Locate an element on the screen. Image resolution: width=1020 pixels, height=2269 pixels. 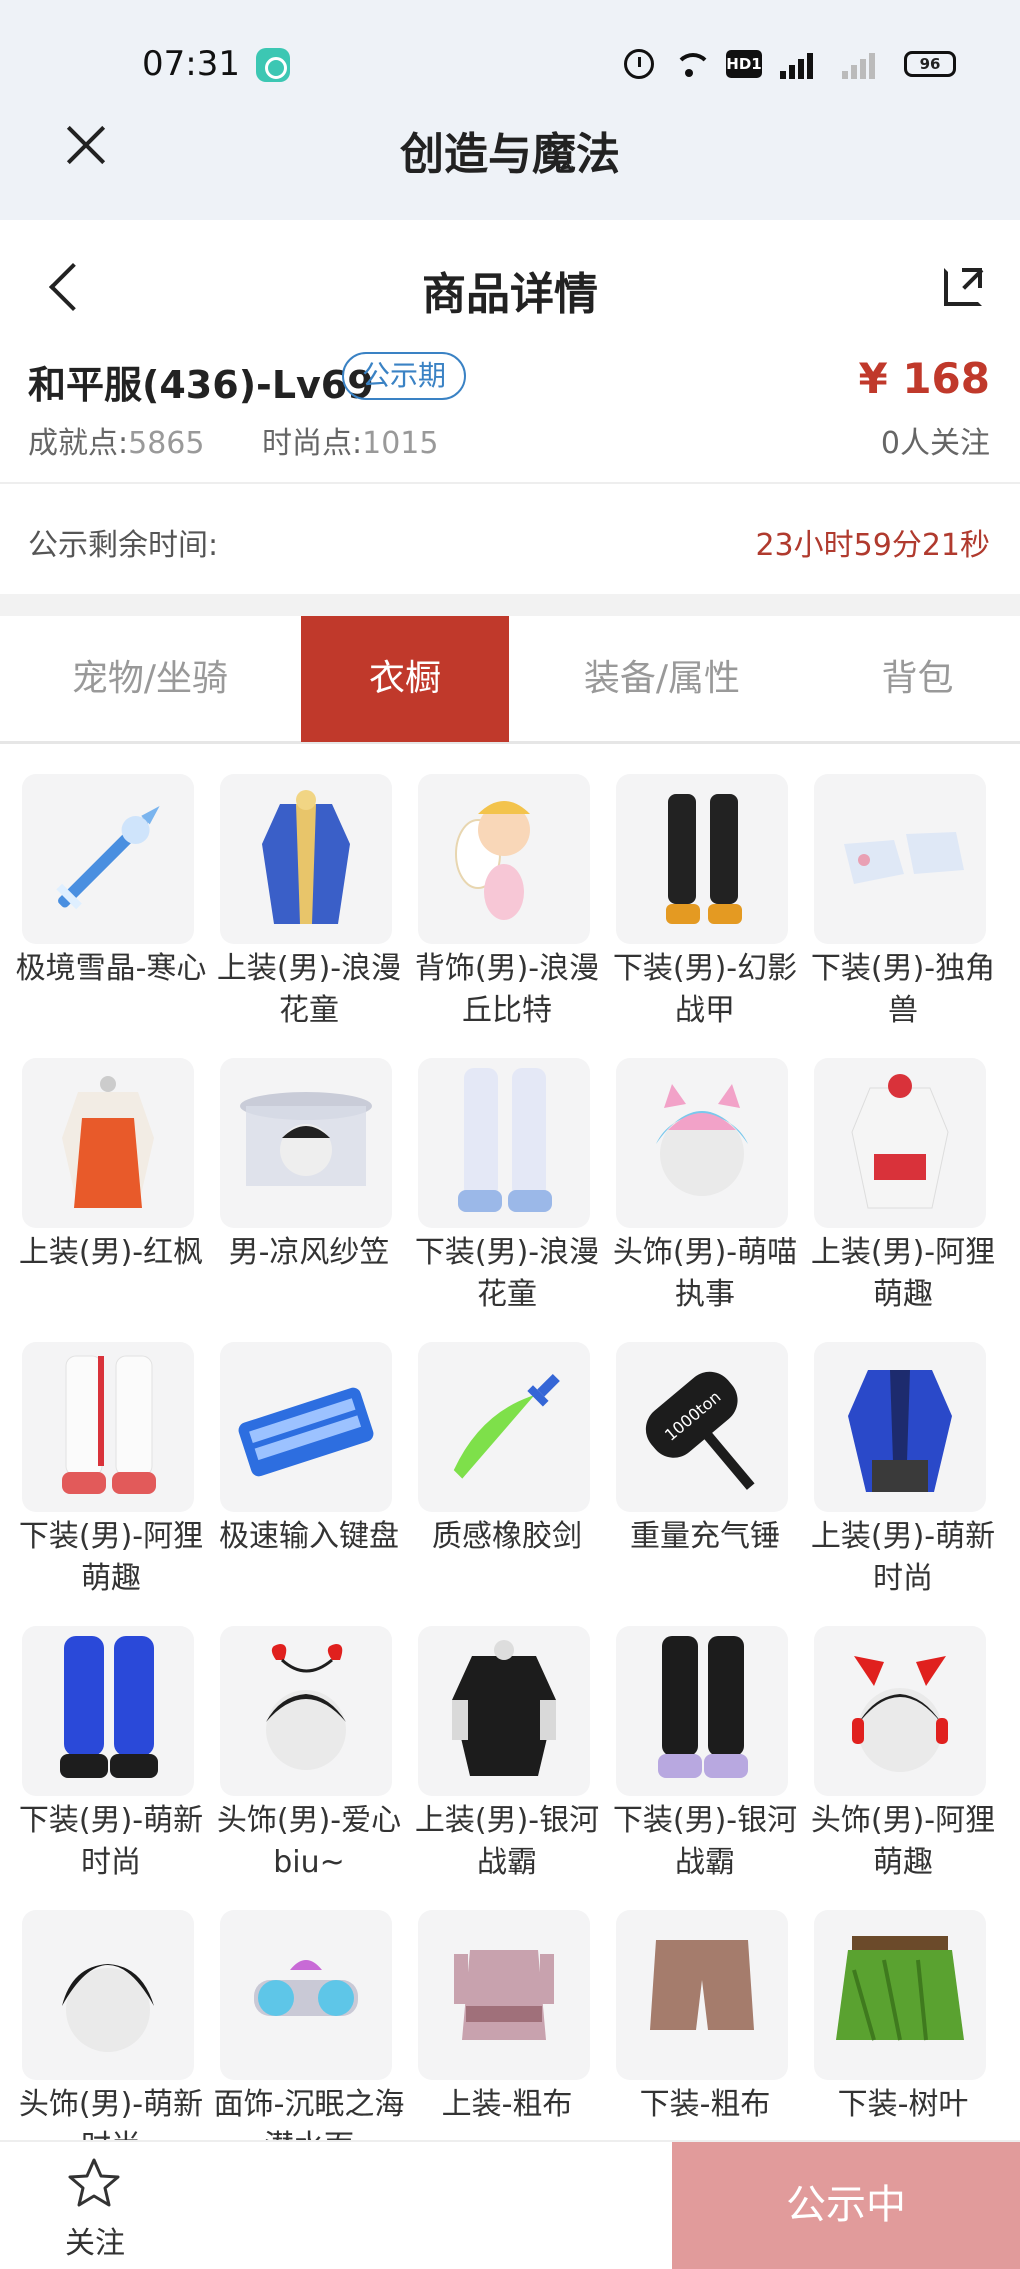
wardrobe-item: 上装-粗布 is located at coordinates (507, 2010).